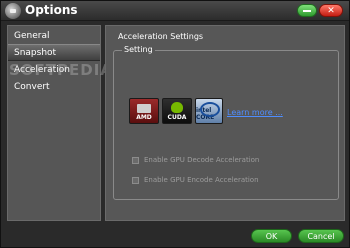  Describe the element at coordinates (177, 111) in the screenshot. I see `cuda-logo: CUDA` at that location.